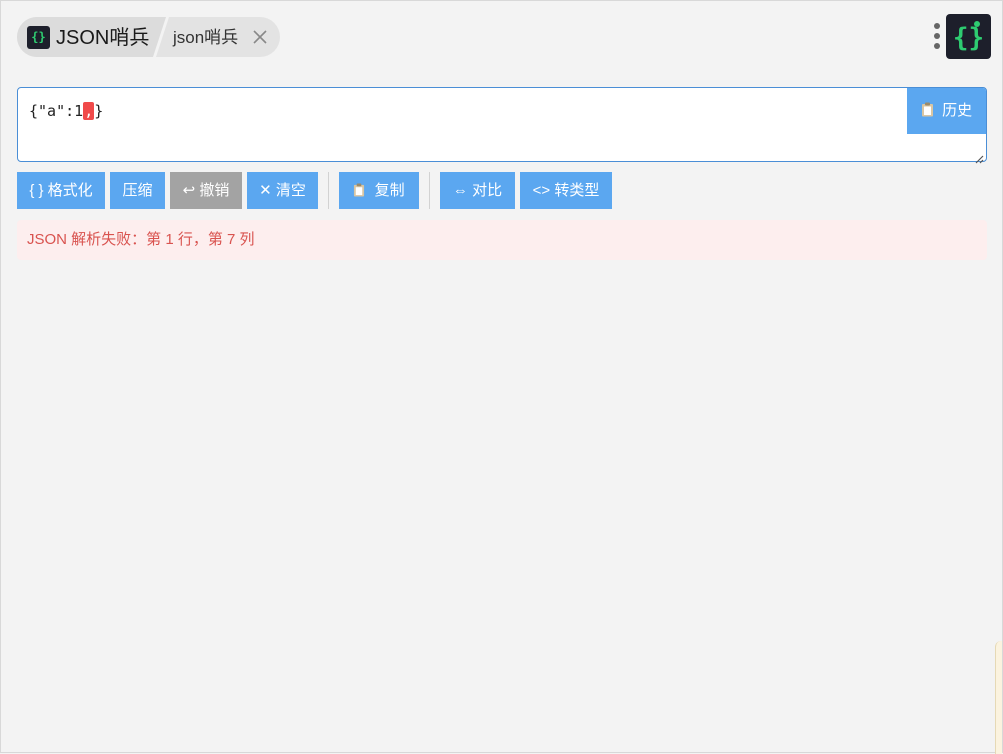 This screenshot has height=754, width=1003. What do you see at coordinates (282, 190) in the screenshot?
I see `clear-button: ✕ 清空` at bounding box center [282, 190].